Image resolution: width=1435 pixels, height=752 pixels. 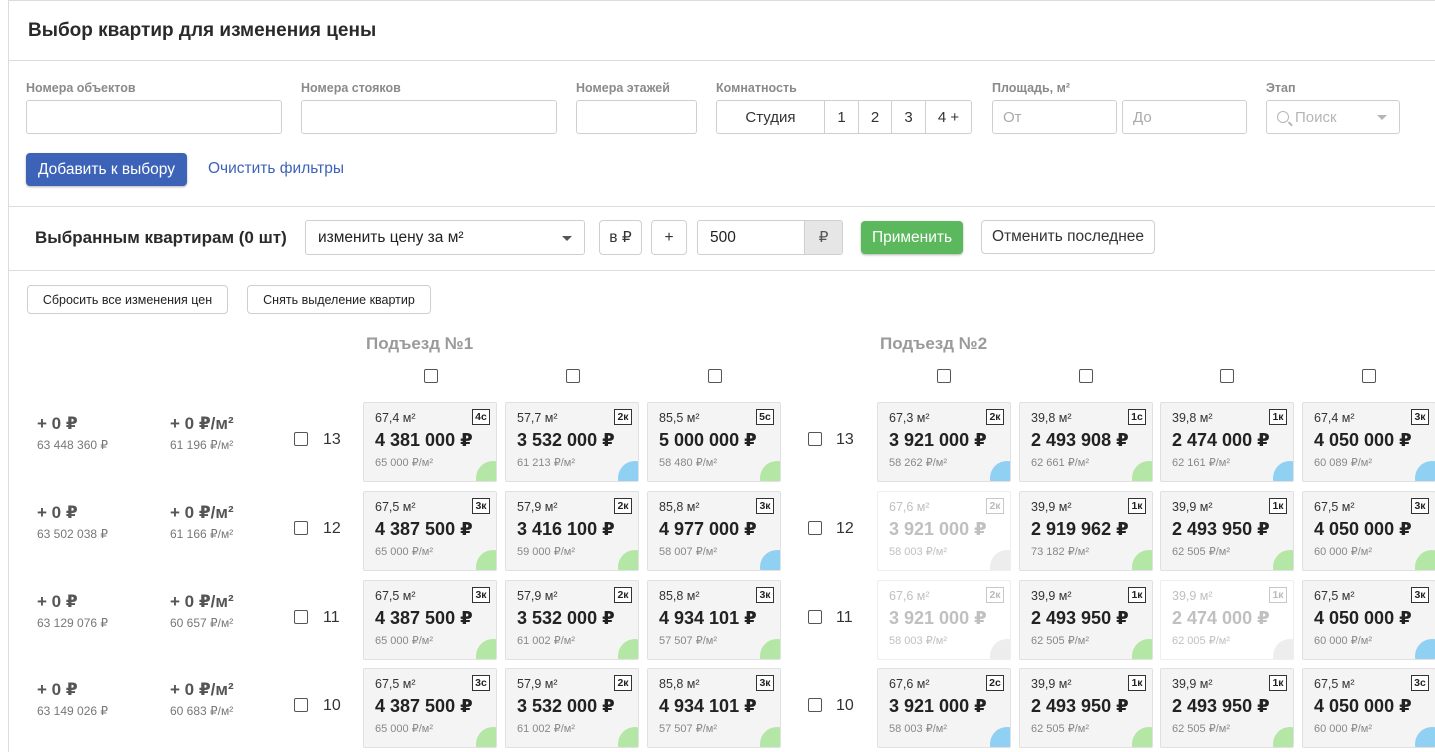 What do you see at coordinates (429, 117) in the screenshot?
I see `risers-input` at bounding box center [429, 117].